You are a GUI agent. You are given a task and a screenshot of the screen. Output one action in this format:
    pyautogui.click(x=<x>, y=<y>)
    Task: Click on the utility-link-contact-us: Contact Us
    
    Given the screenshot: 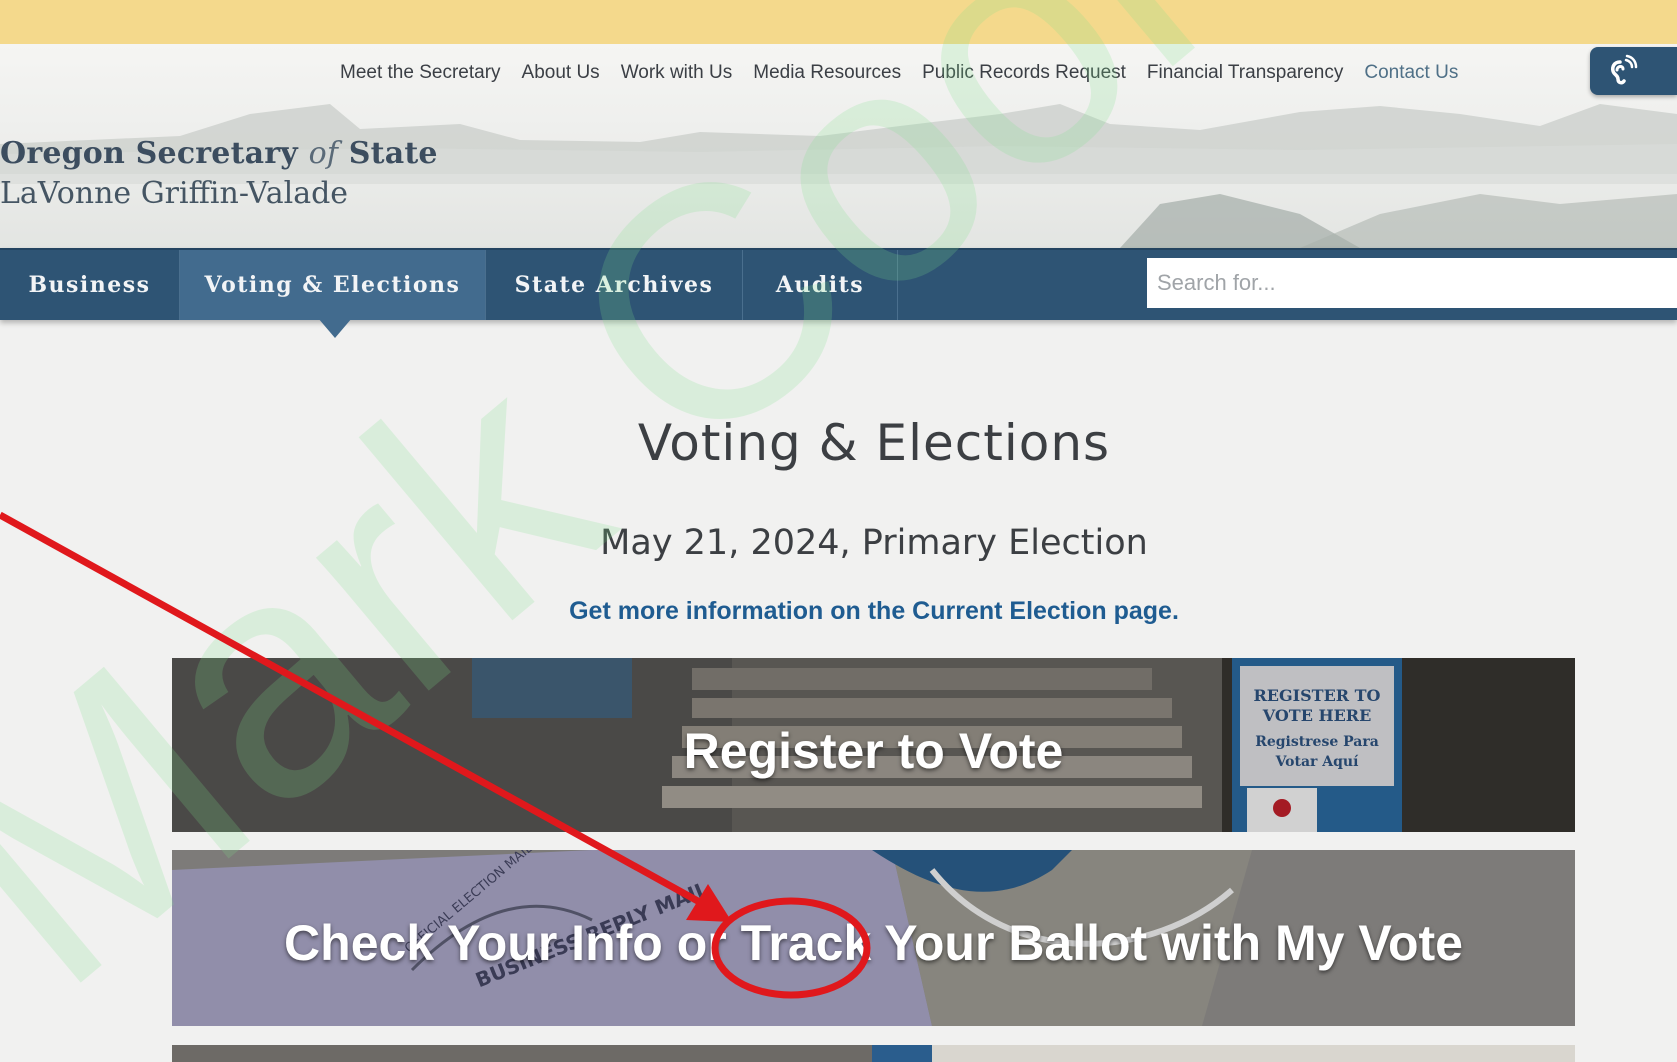 What is the action you would take?
    pyautogui.click(x=1411, y=73)
    